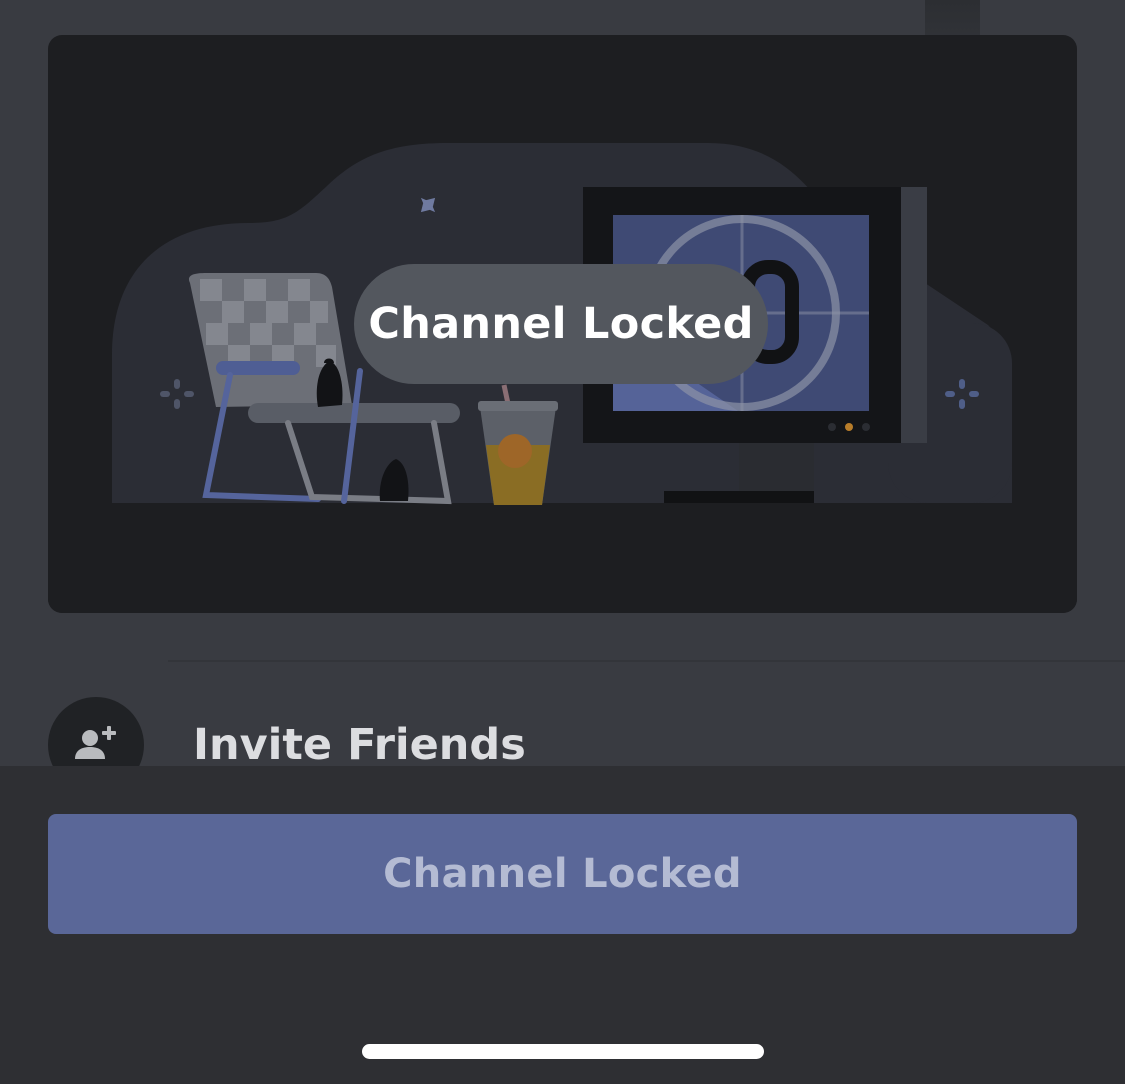  What do you see at coordinates (646, 661) in the screenshot?
I see `section-divider` at bounding box center [646, 661].